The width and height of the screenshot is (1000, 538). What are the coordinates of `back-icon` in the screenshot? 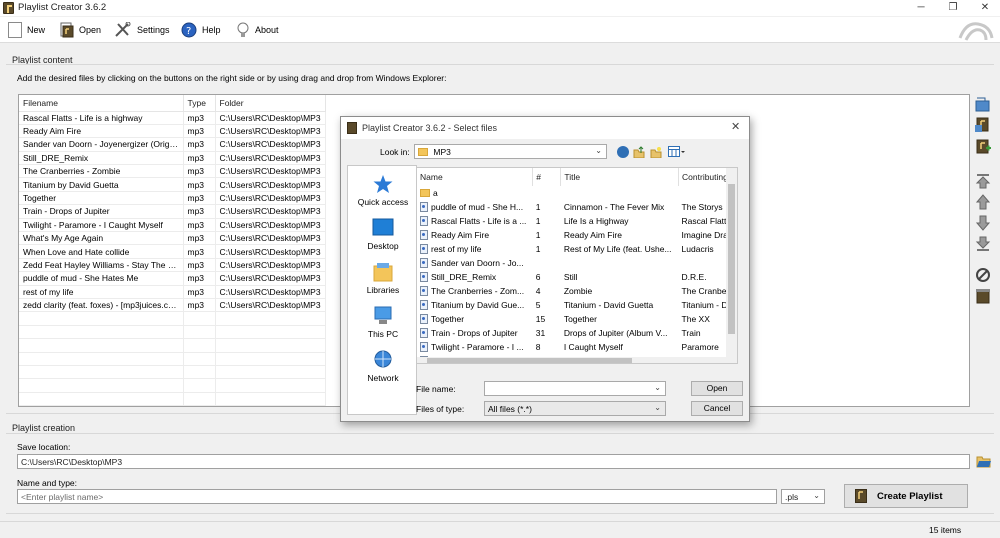 It's located at (623, 152).